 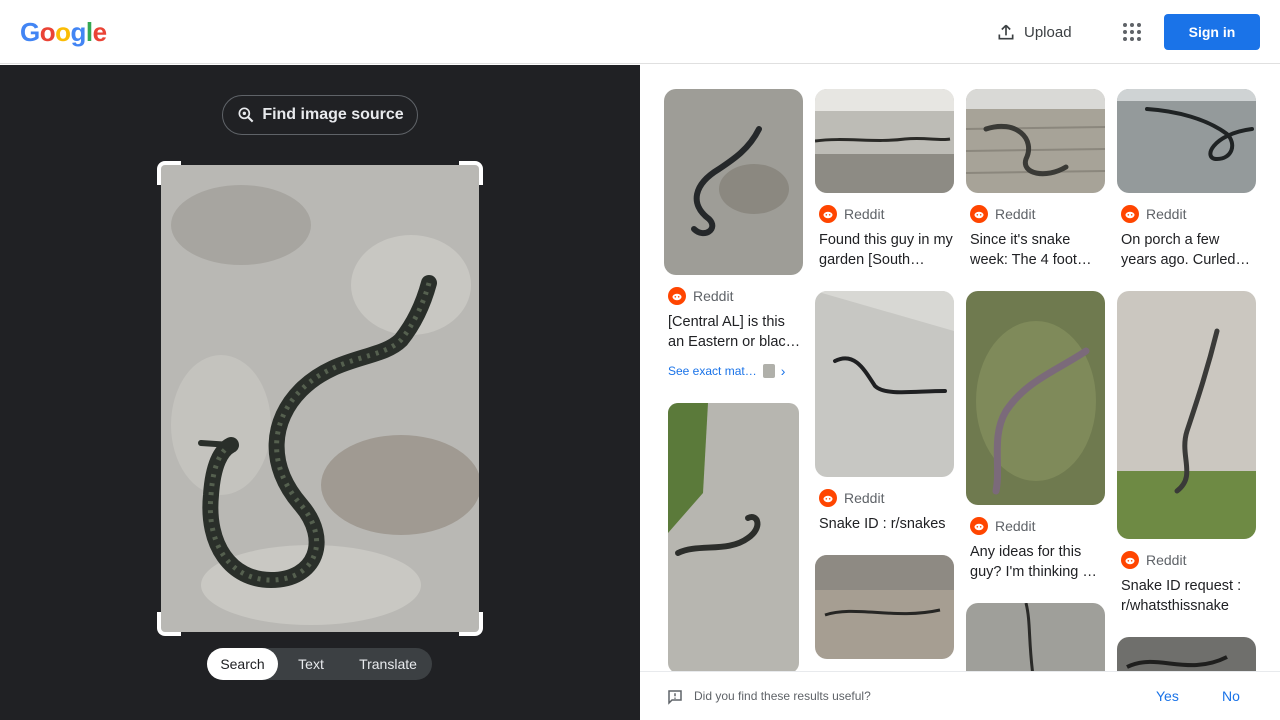 I want to click on logo-letter: g, so click(x=78, y=32).